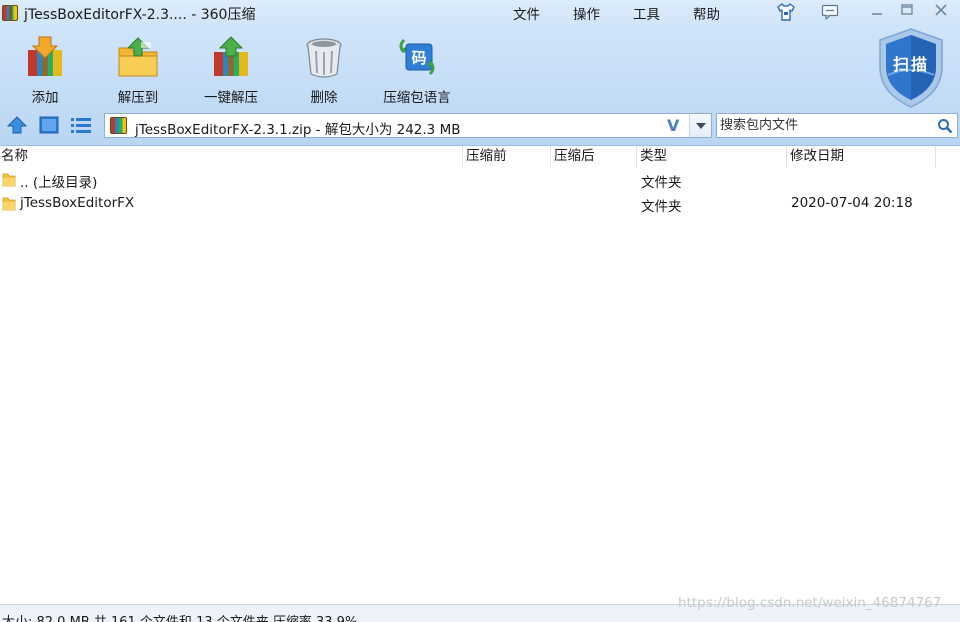 The width and height of the screenshot is (960, 622). What do you see at coordinates (324, 98) in the screenshot?
I see `delete-label: 删除` at bounding box center [324, 98].